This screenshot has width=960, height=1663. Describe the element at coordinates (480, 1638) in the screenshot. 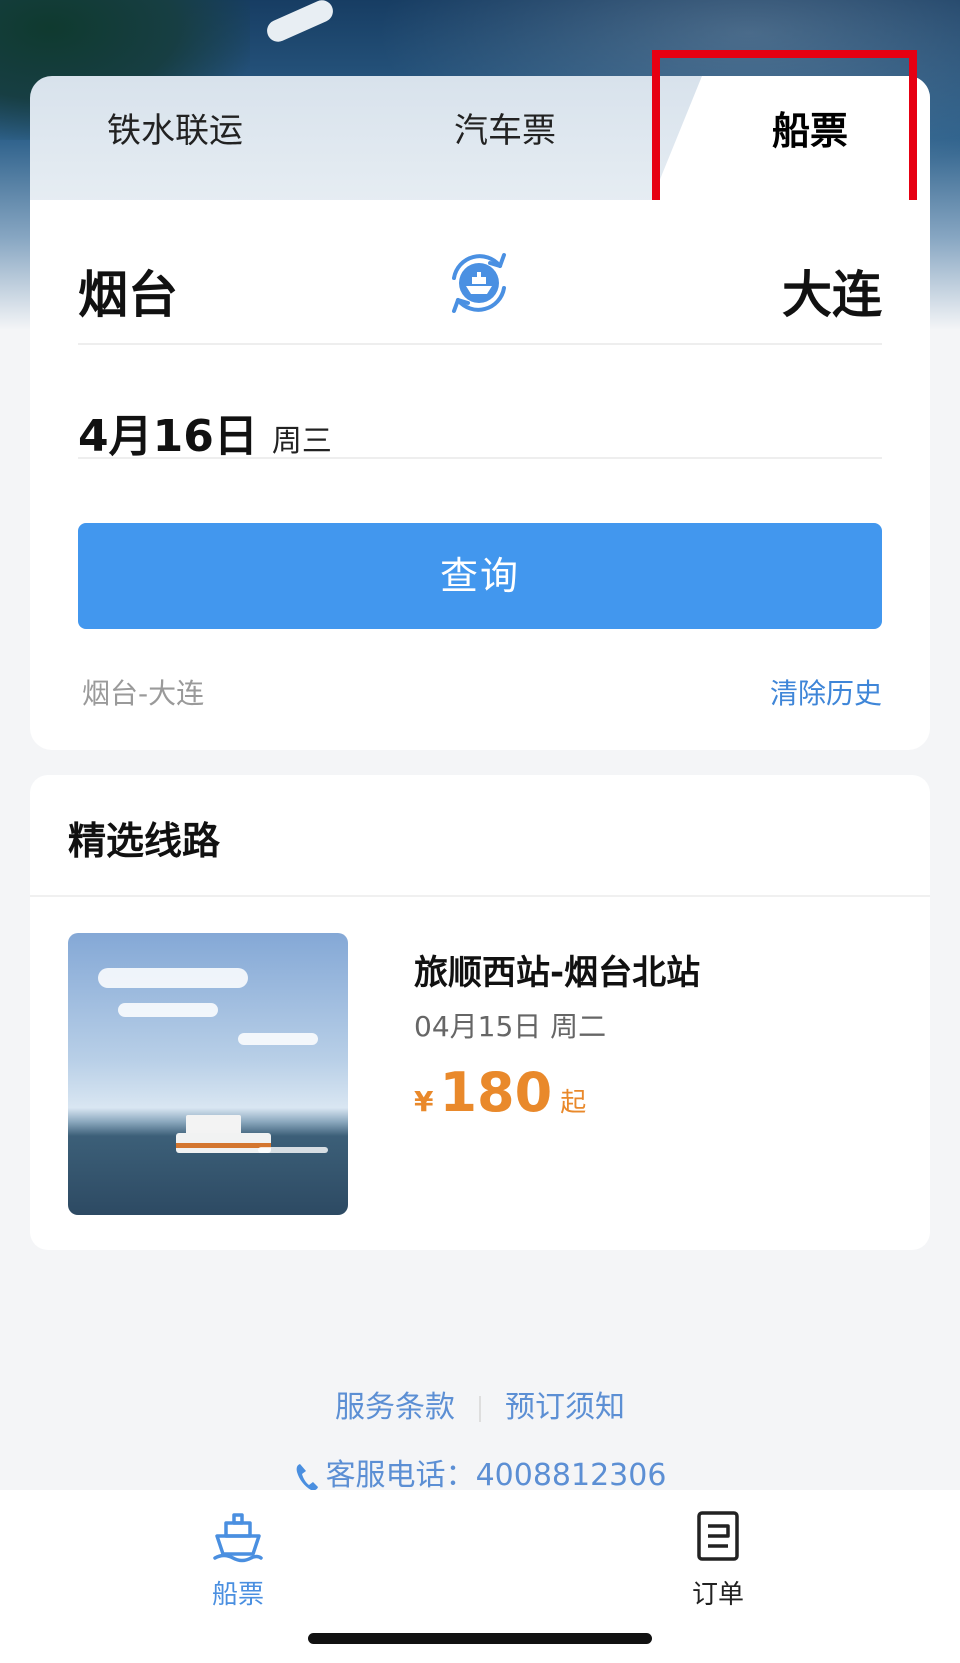

I see `home-indicator` at that location.